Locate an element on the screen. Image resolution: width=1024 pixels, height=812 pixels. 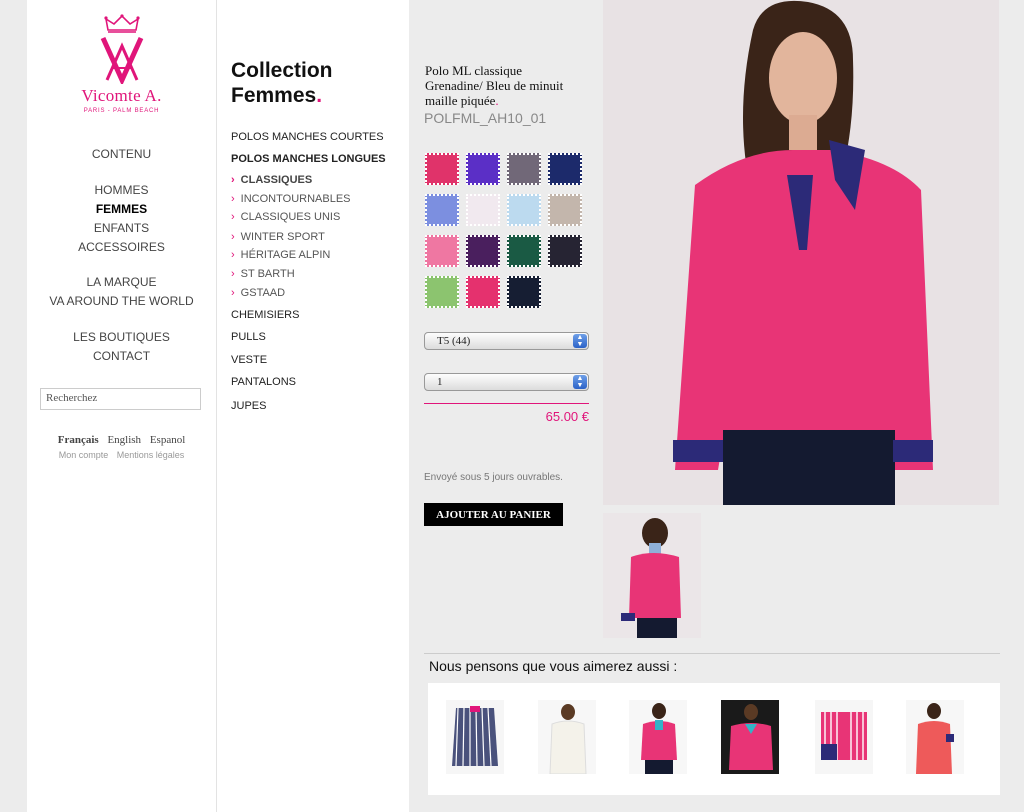
coral-polo-image is located at coordinates (935, 737).